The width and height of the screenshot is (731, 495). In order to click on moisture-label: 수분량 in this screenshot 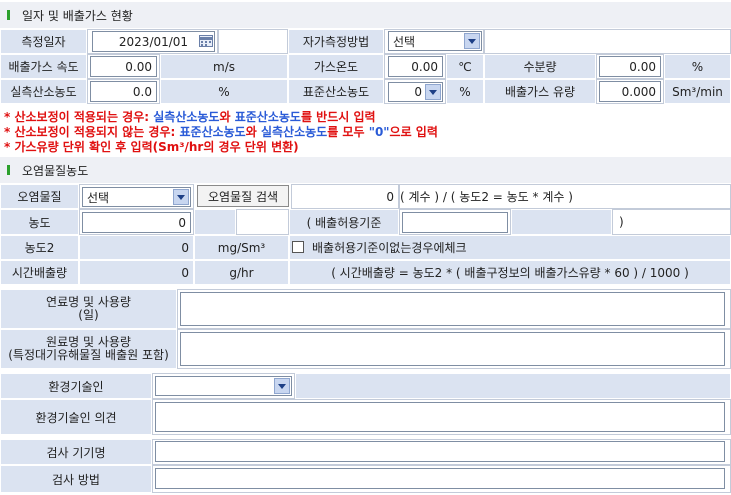, I will do `click(540, 66)`.